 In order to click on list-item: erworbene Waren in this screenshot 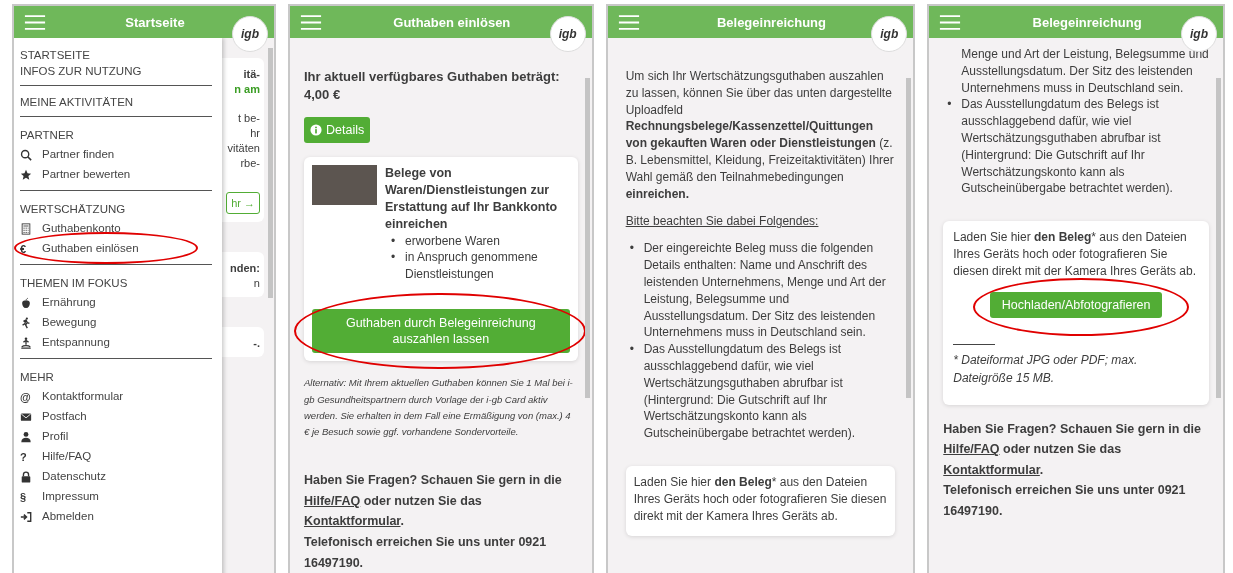, I will do `click(452, 241)`.